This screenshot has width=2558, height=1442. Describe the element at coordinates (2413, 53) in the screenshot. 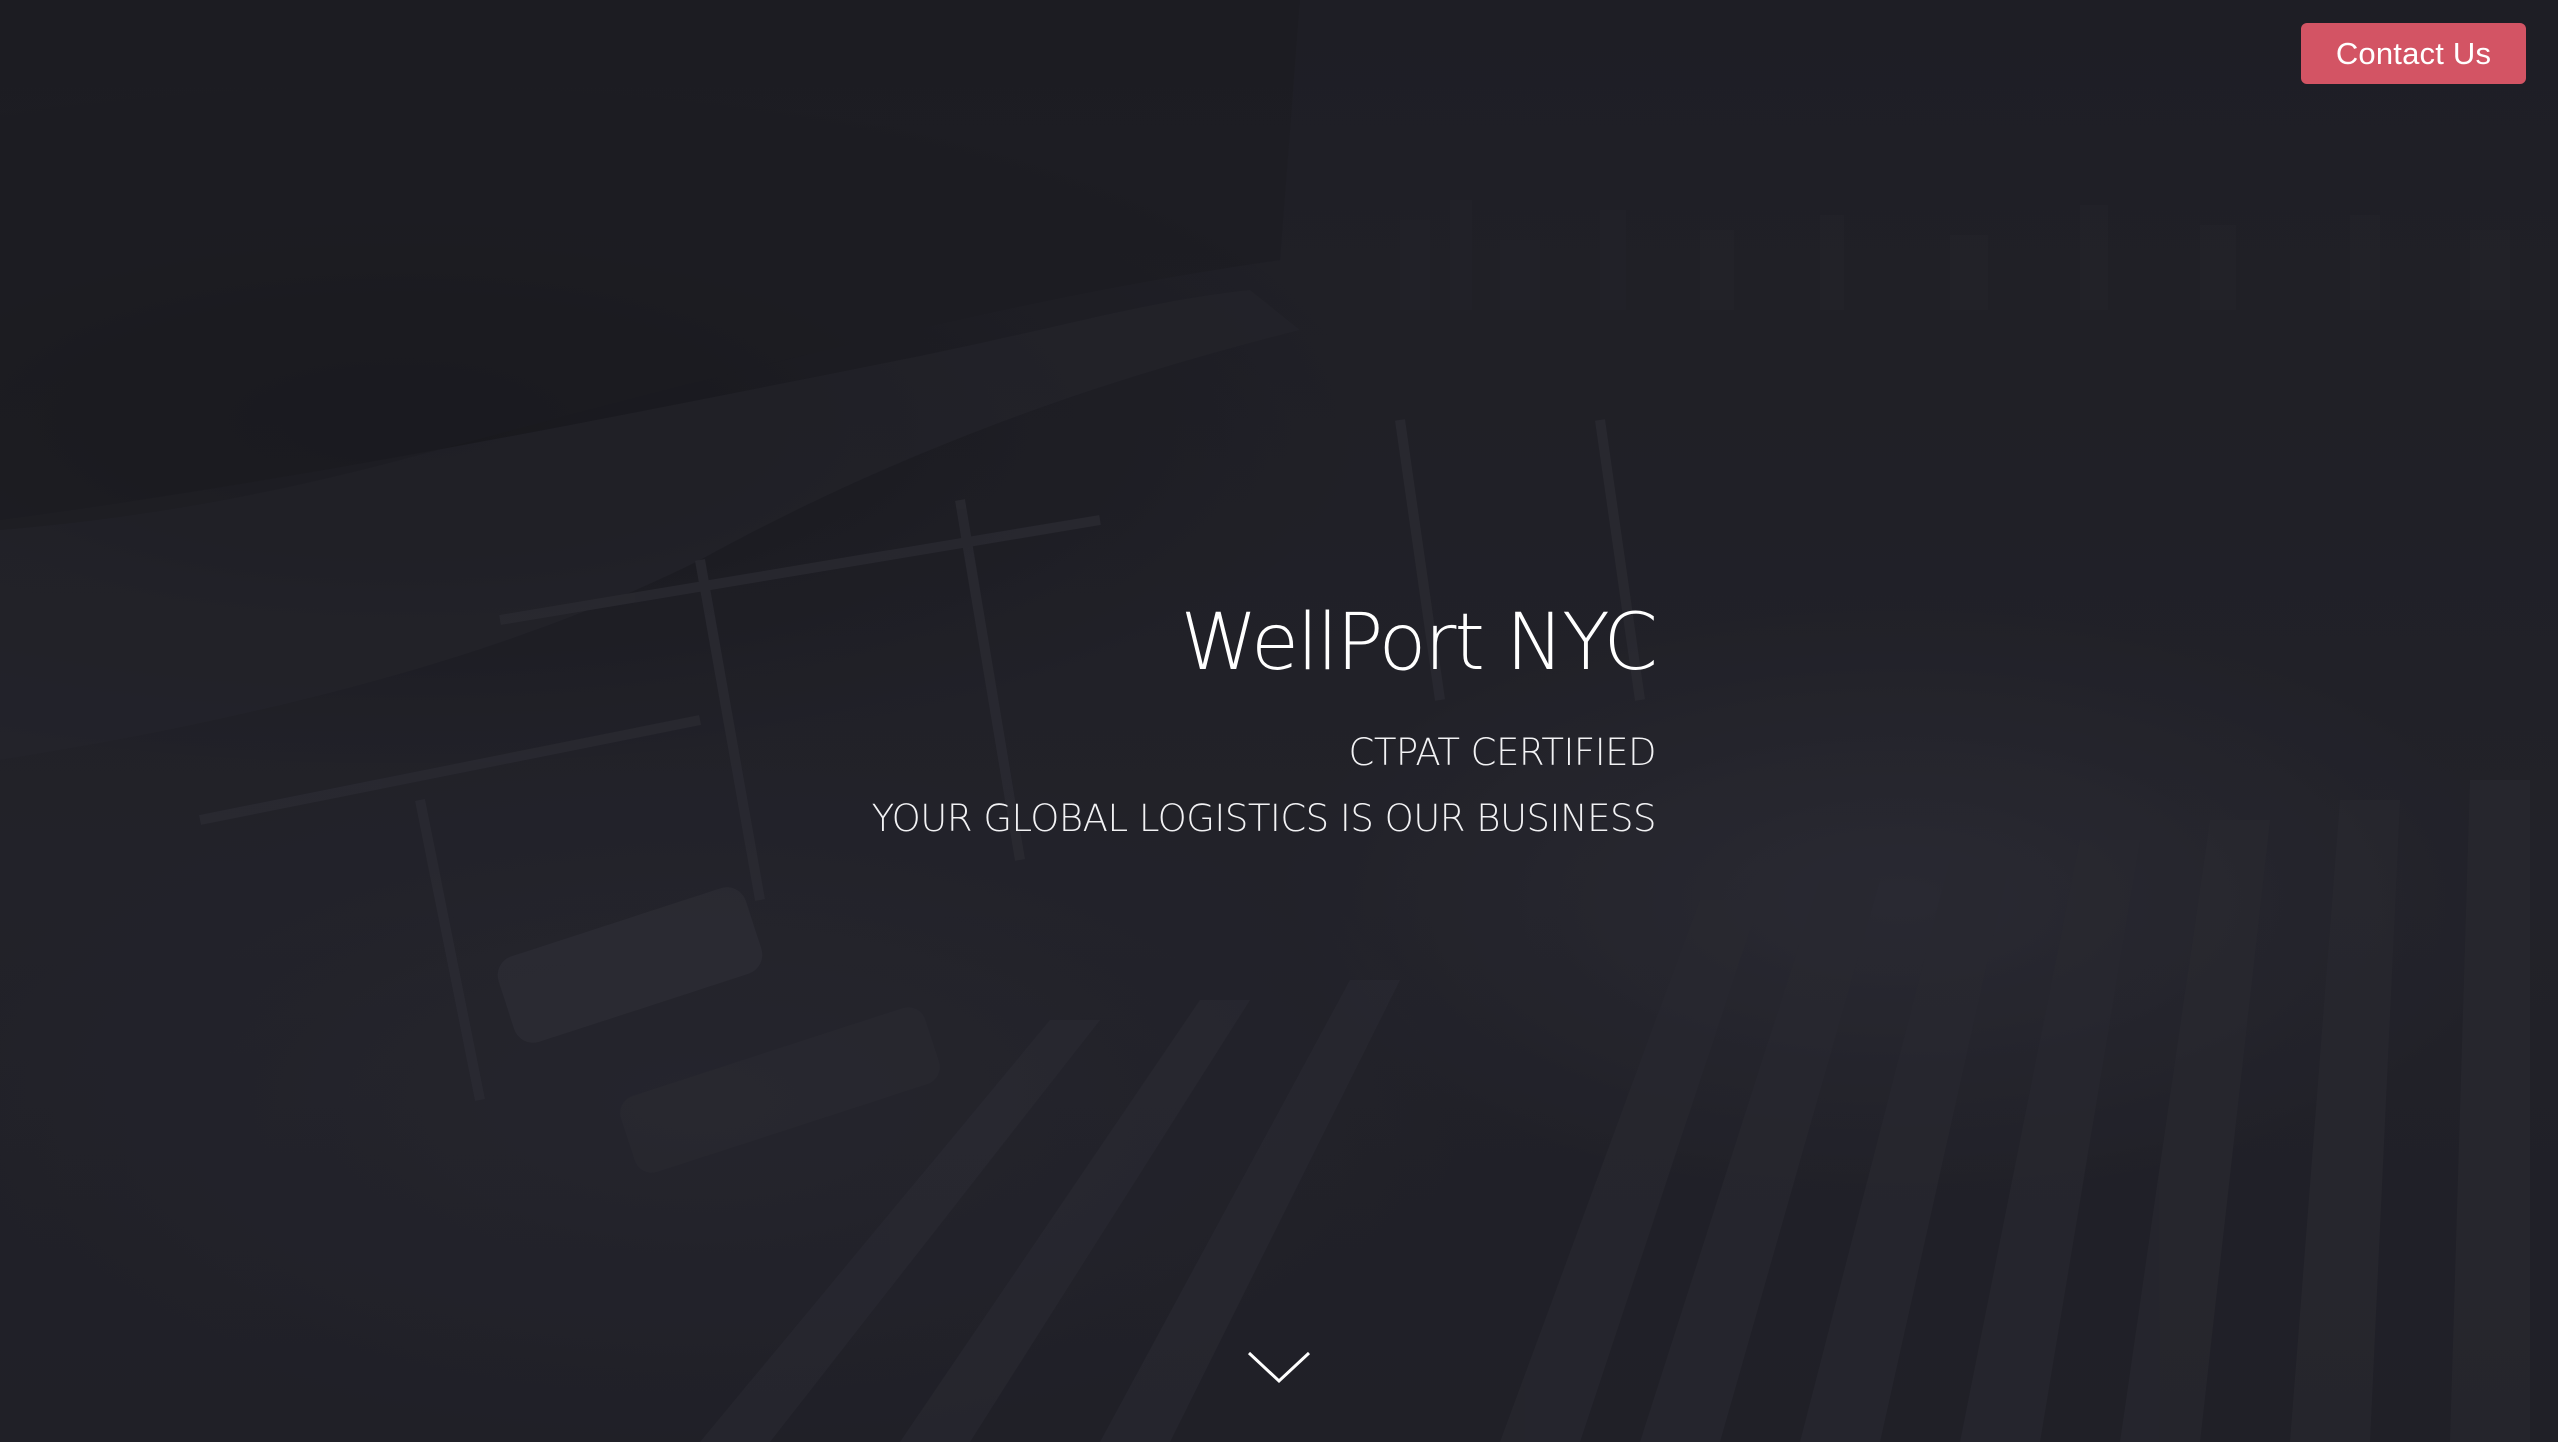

I see `contact-us-button: Contact Us` at that location.